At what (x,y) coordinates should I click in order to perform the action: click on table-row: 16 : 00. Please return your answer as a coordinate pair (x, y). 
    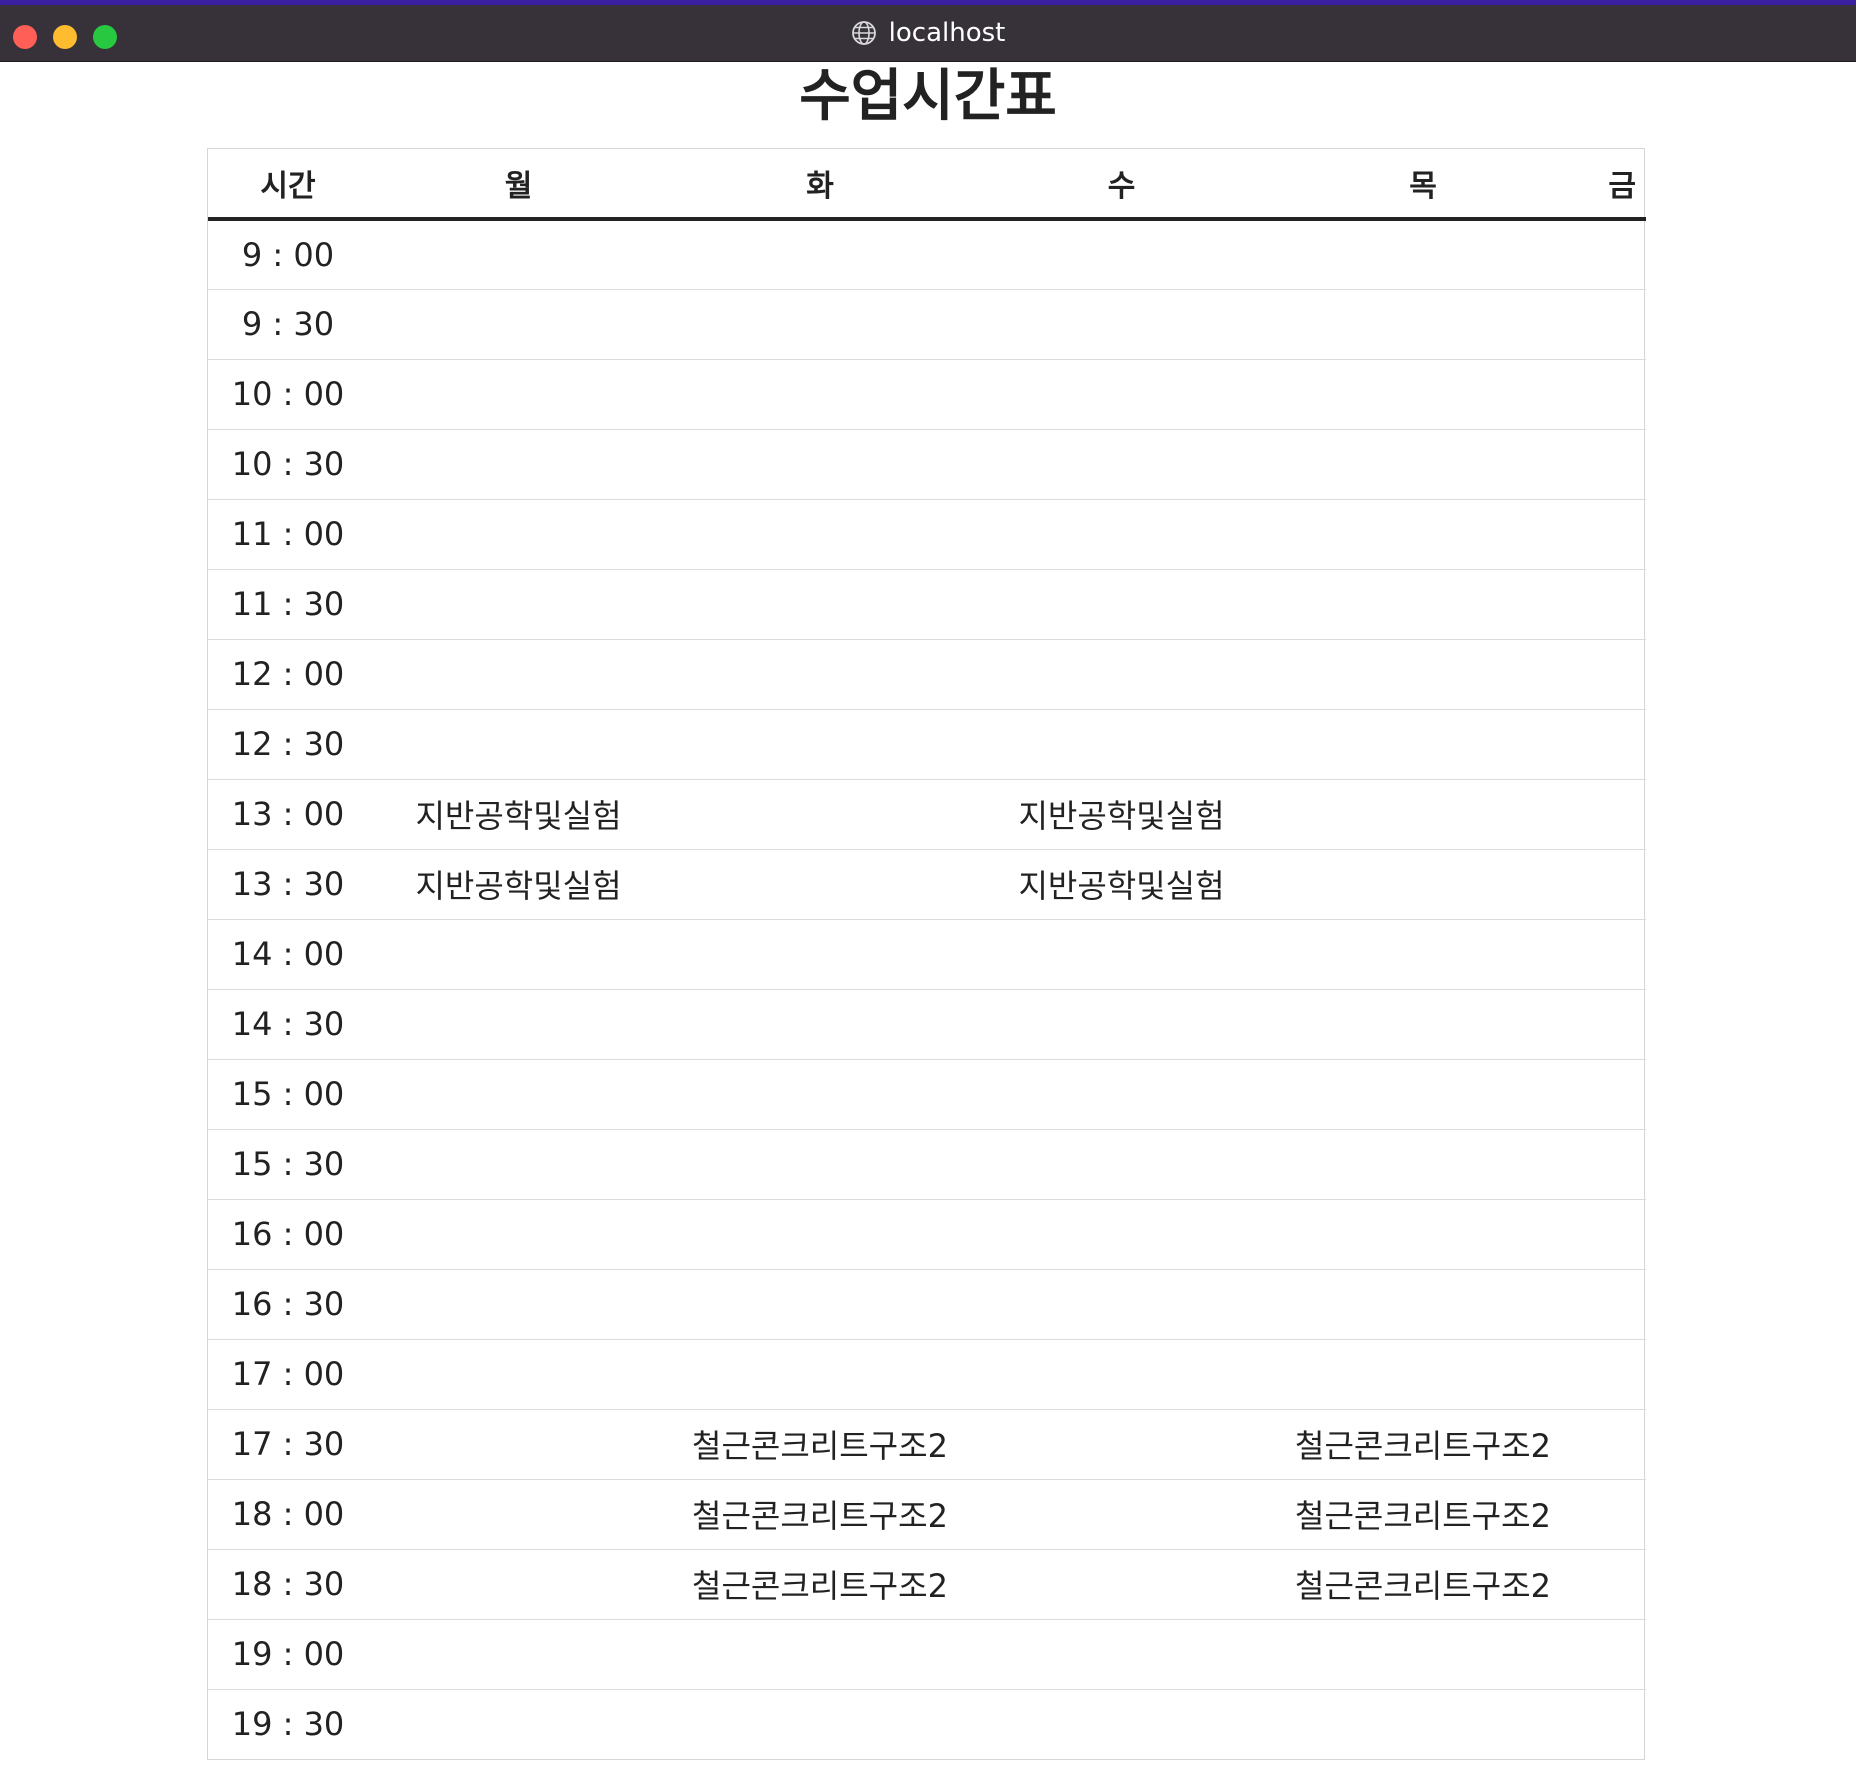
    Looking at the image, I should click on (927, 1234).